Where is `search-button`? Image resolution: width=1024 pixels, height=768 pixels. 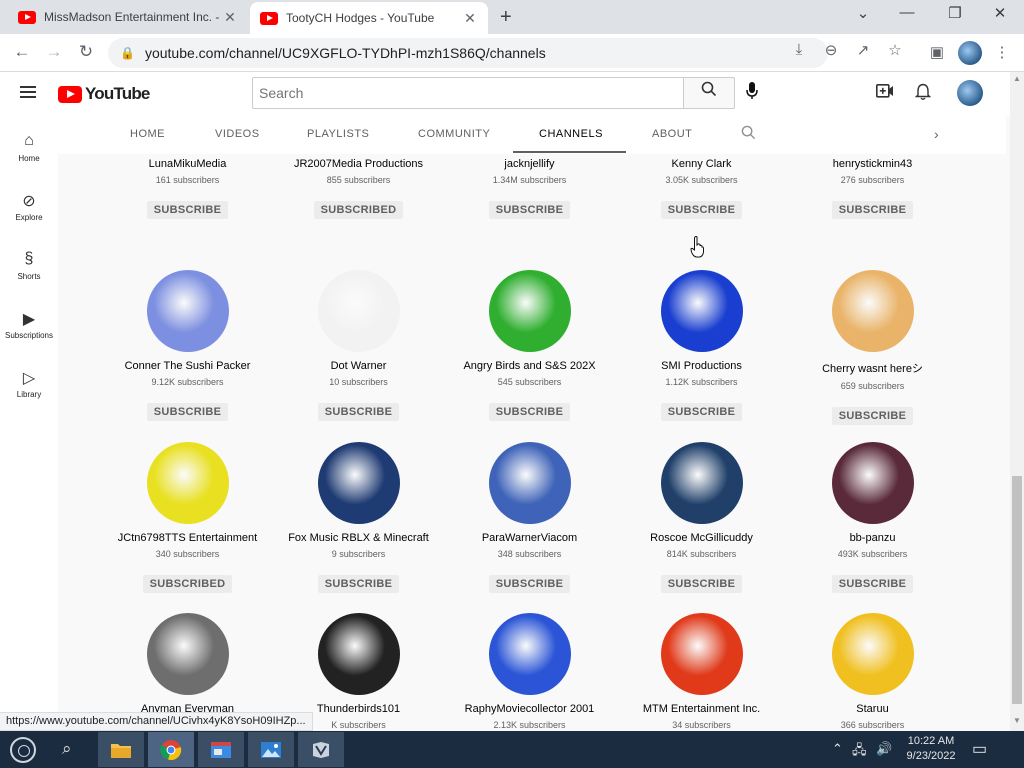 search-button is located at coordinates (709, 93).